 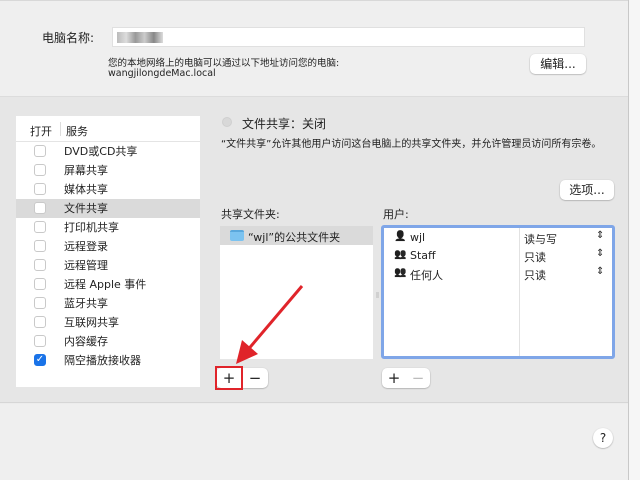 I want to click on service-row: 蓝牙共享, so click(x=108, y=303).